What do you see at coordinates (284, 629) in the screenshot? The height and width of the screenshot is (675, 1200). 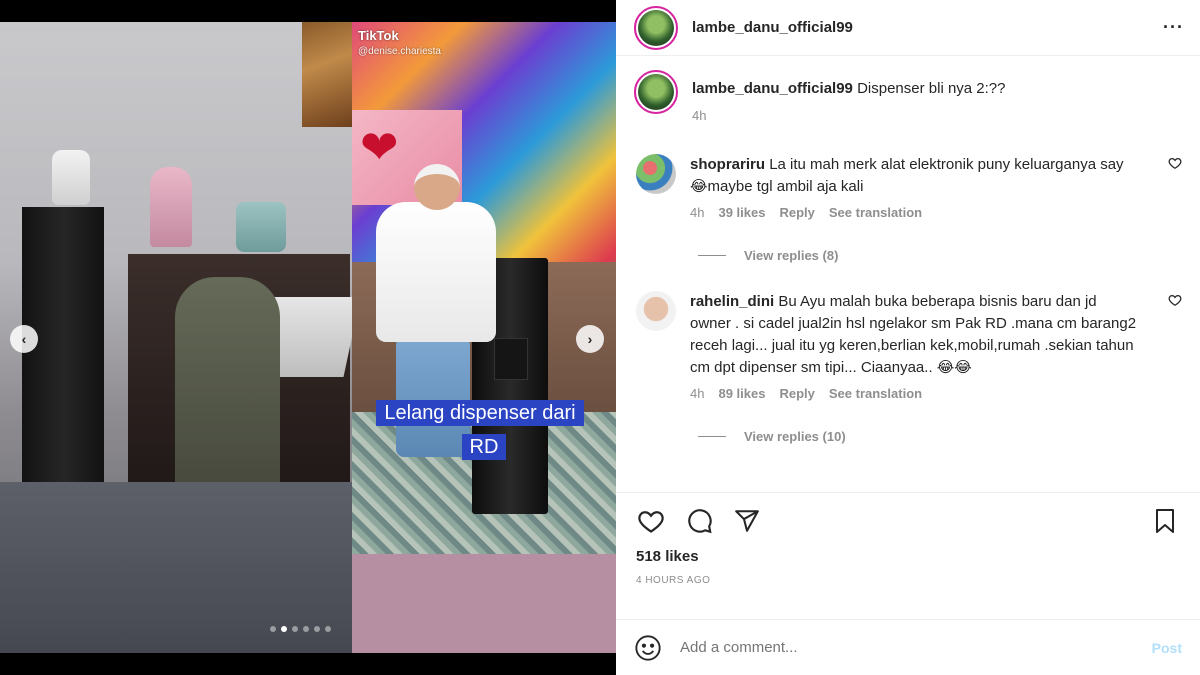 I see `carousel-dot-active` at bounding box center [284, 629].